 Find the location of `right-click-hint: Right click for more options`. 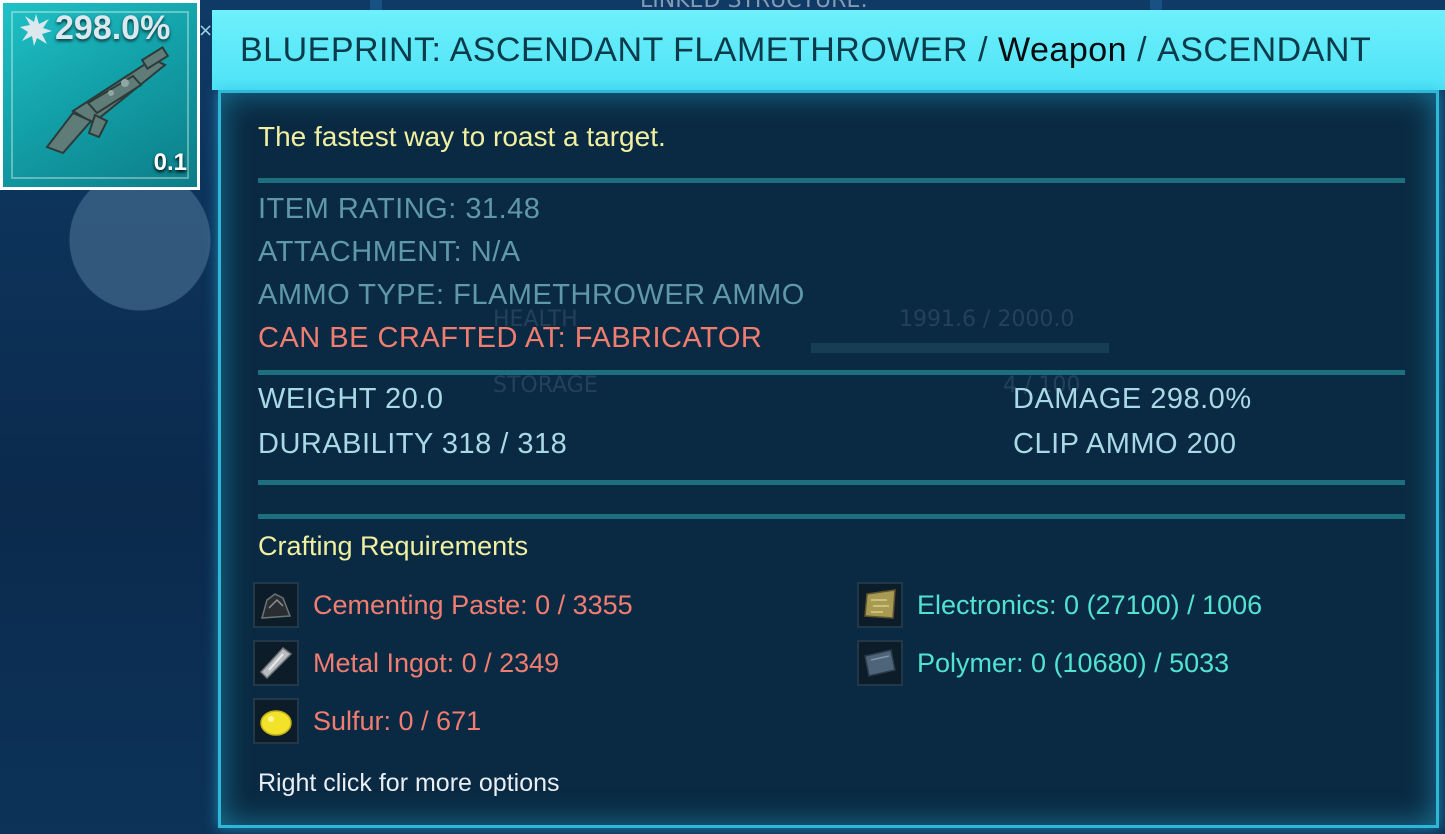

right-click-hint: Right click for more options is located at coordinates (409, 783).